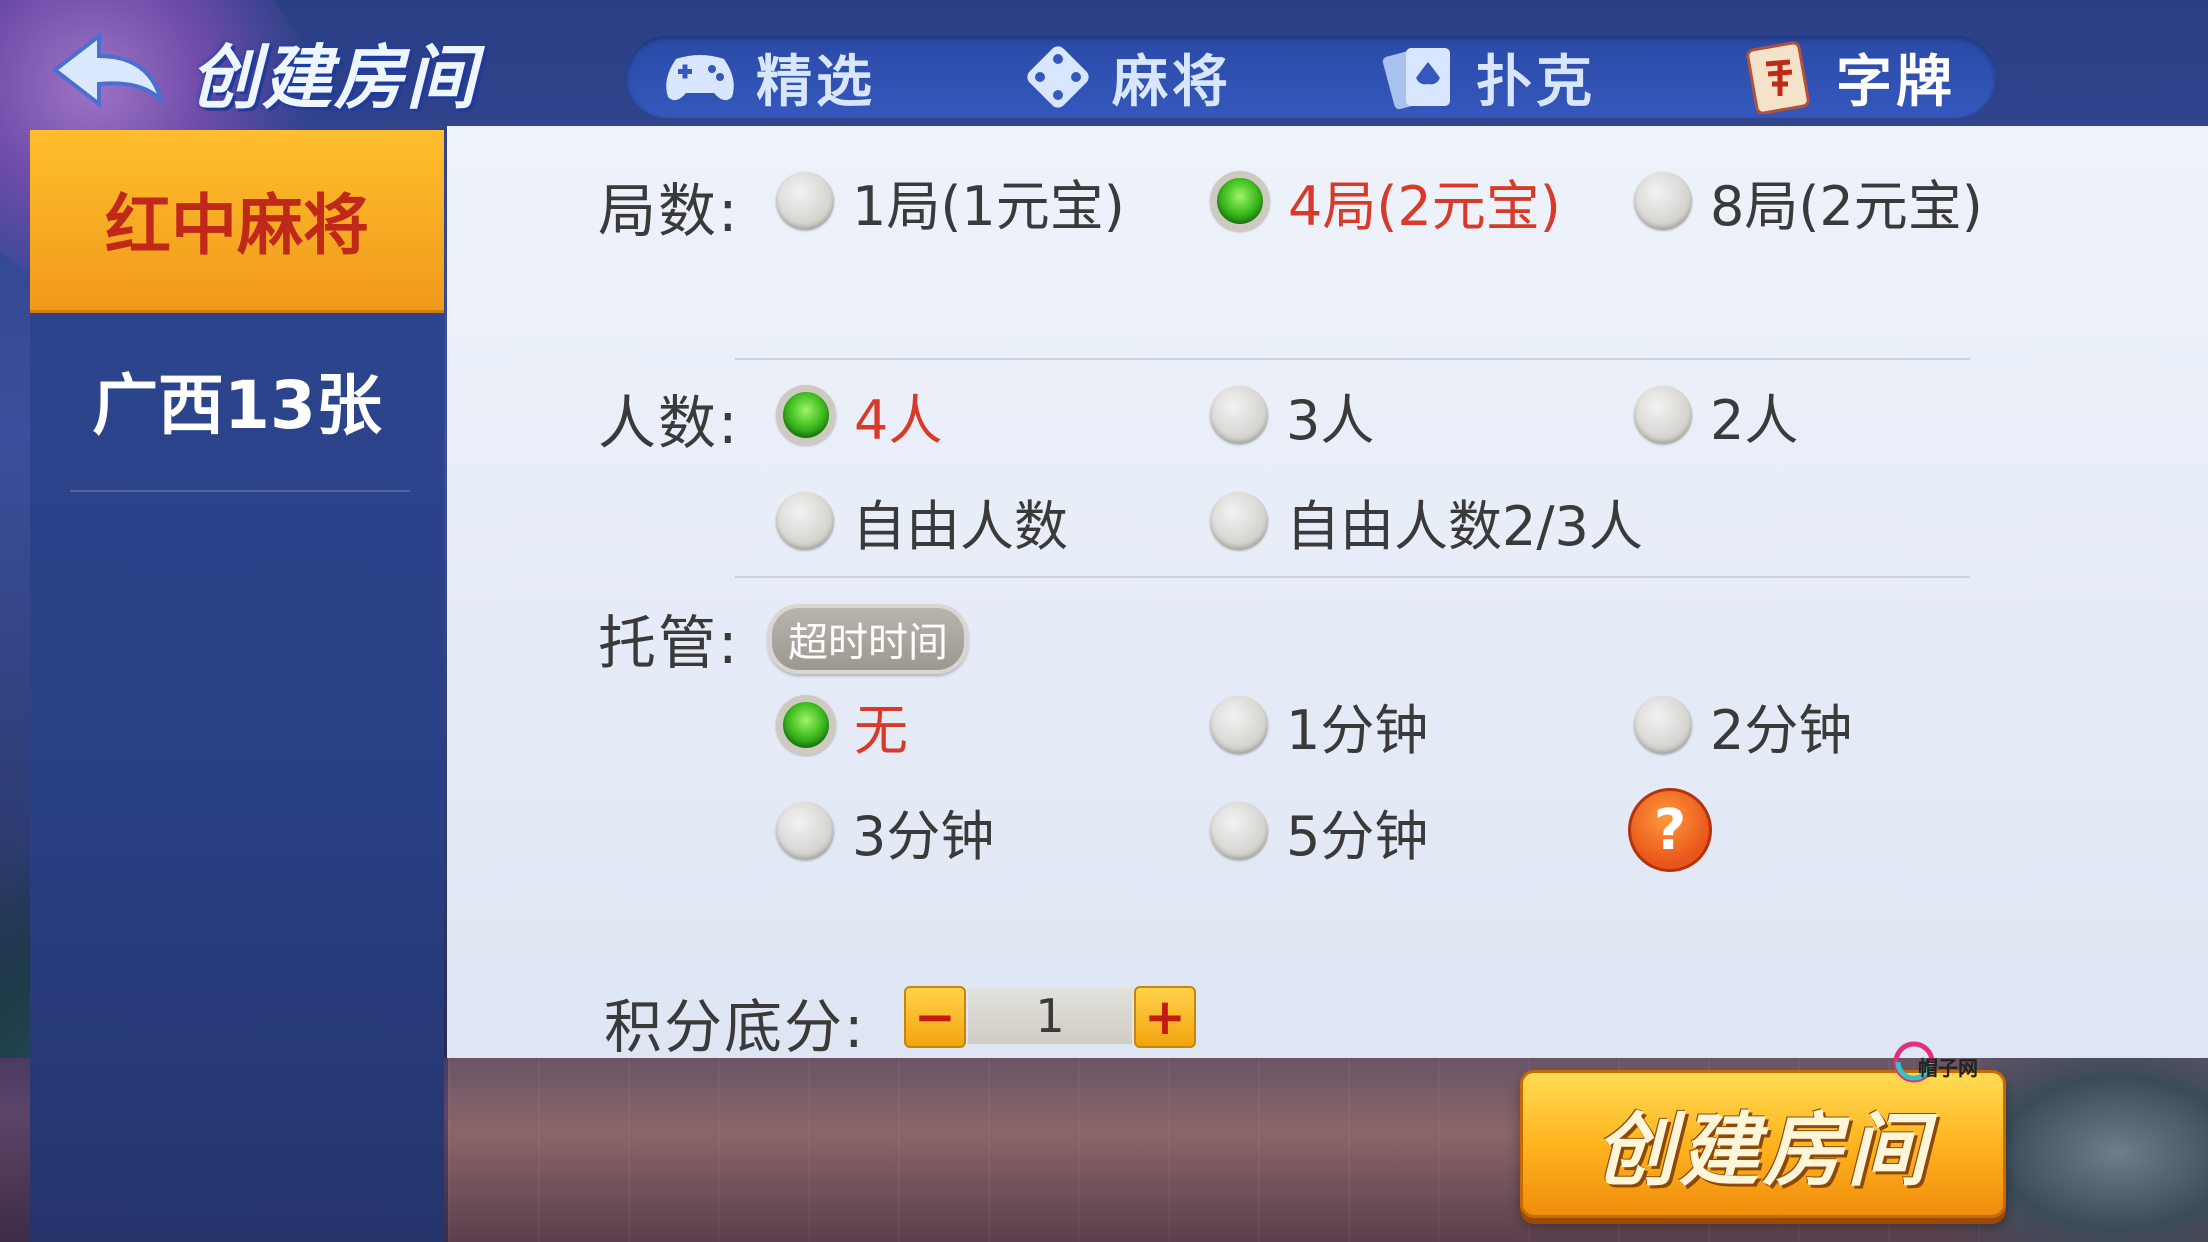 The width and height of the screenshot is (2208, 1242). I want to click on cards-icon, so click(1420, 77).